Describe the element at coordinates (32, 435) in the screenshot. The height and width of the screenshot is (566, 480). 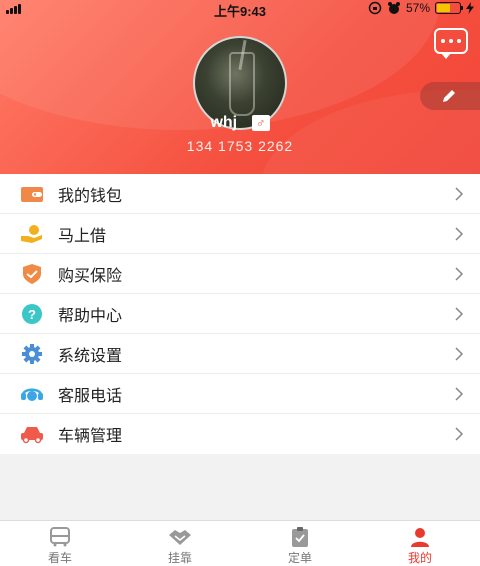
I see `car-icon` at that location.